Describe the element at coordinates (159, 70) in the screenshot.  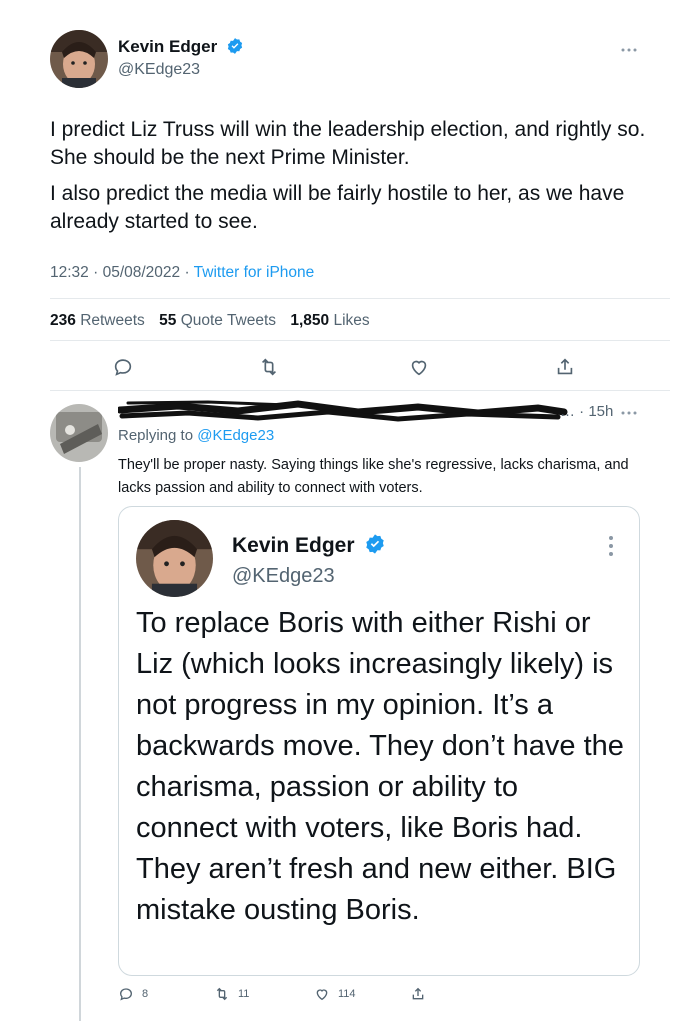
I see `author-handle: @KEdge23` at that location.